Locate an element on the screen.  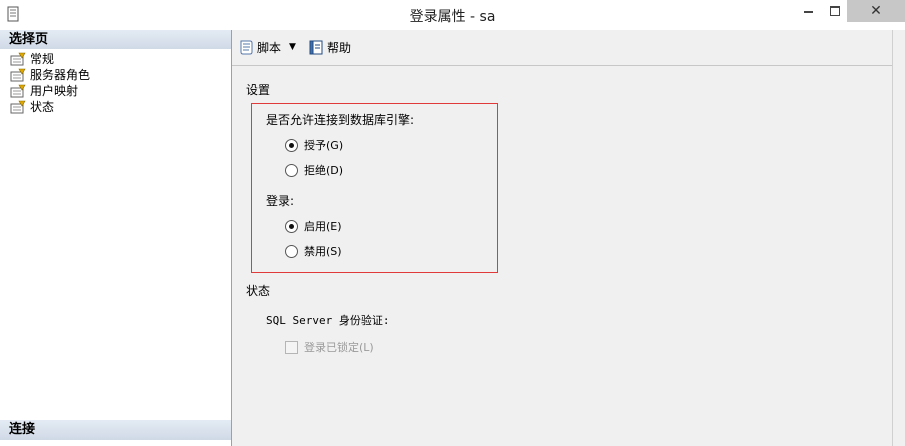
window-title: 登录属性 - sa is located at coordinates (452, 17).